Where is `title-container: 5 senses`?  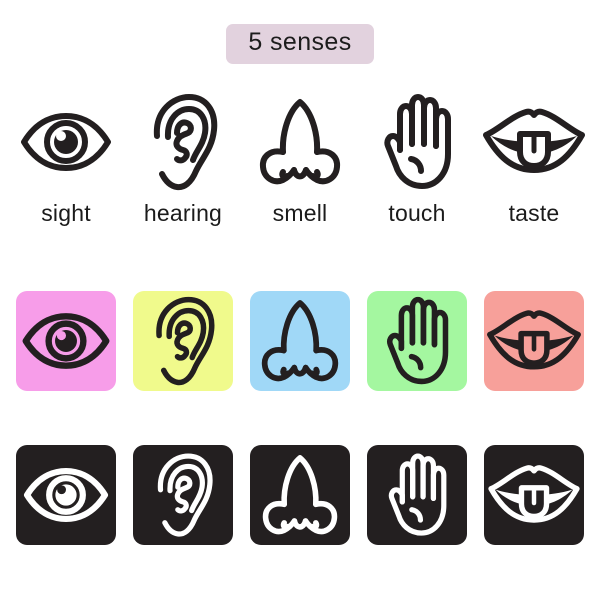 title-container: 5 senses is located at coordinates (300, 44).